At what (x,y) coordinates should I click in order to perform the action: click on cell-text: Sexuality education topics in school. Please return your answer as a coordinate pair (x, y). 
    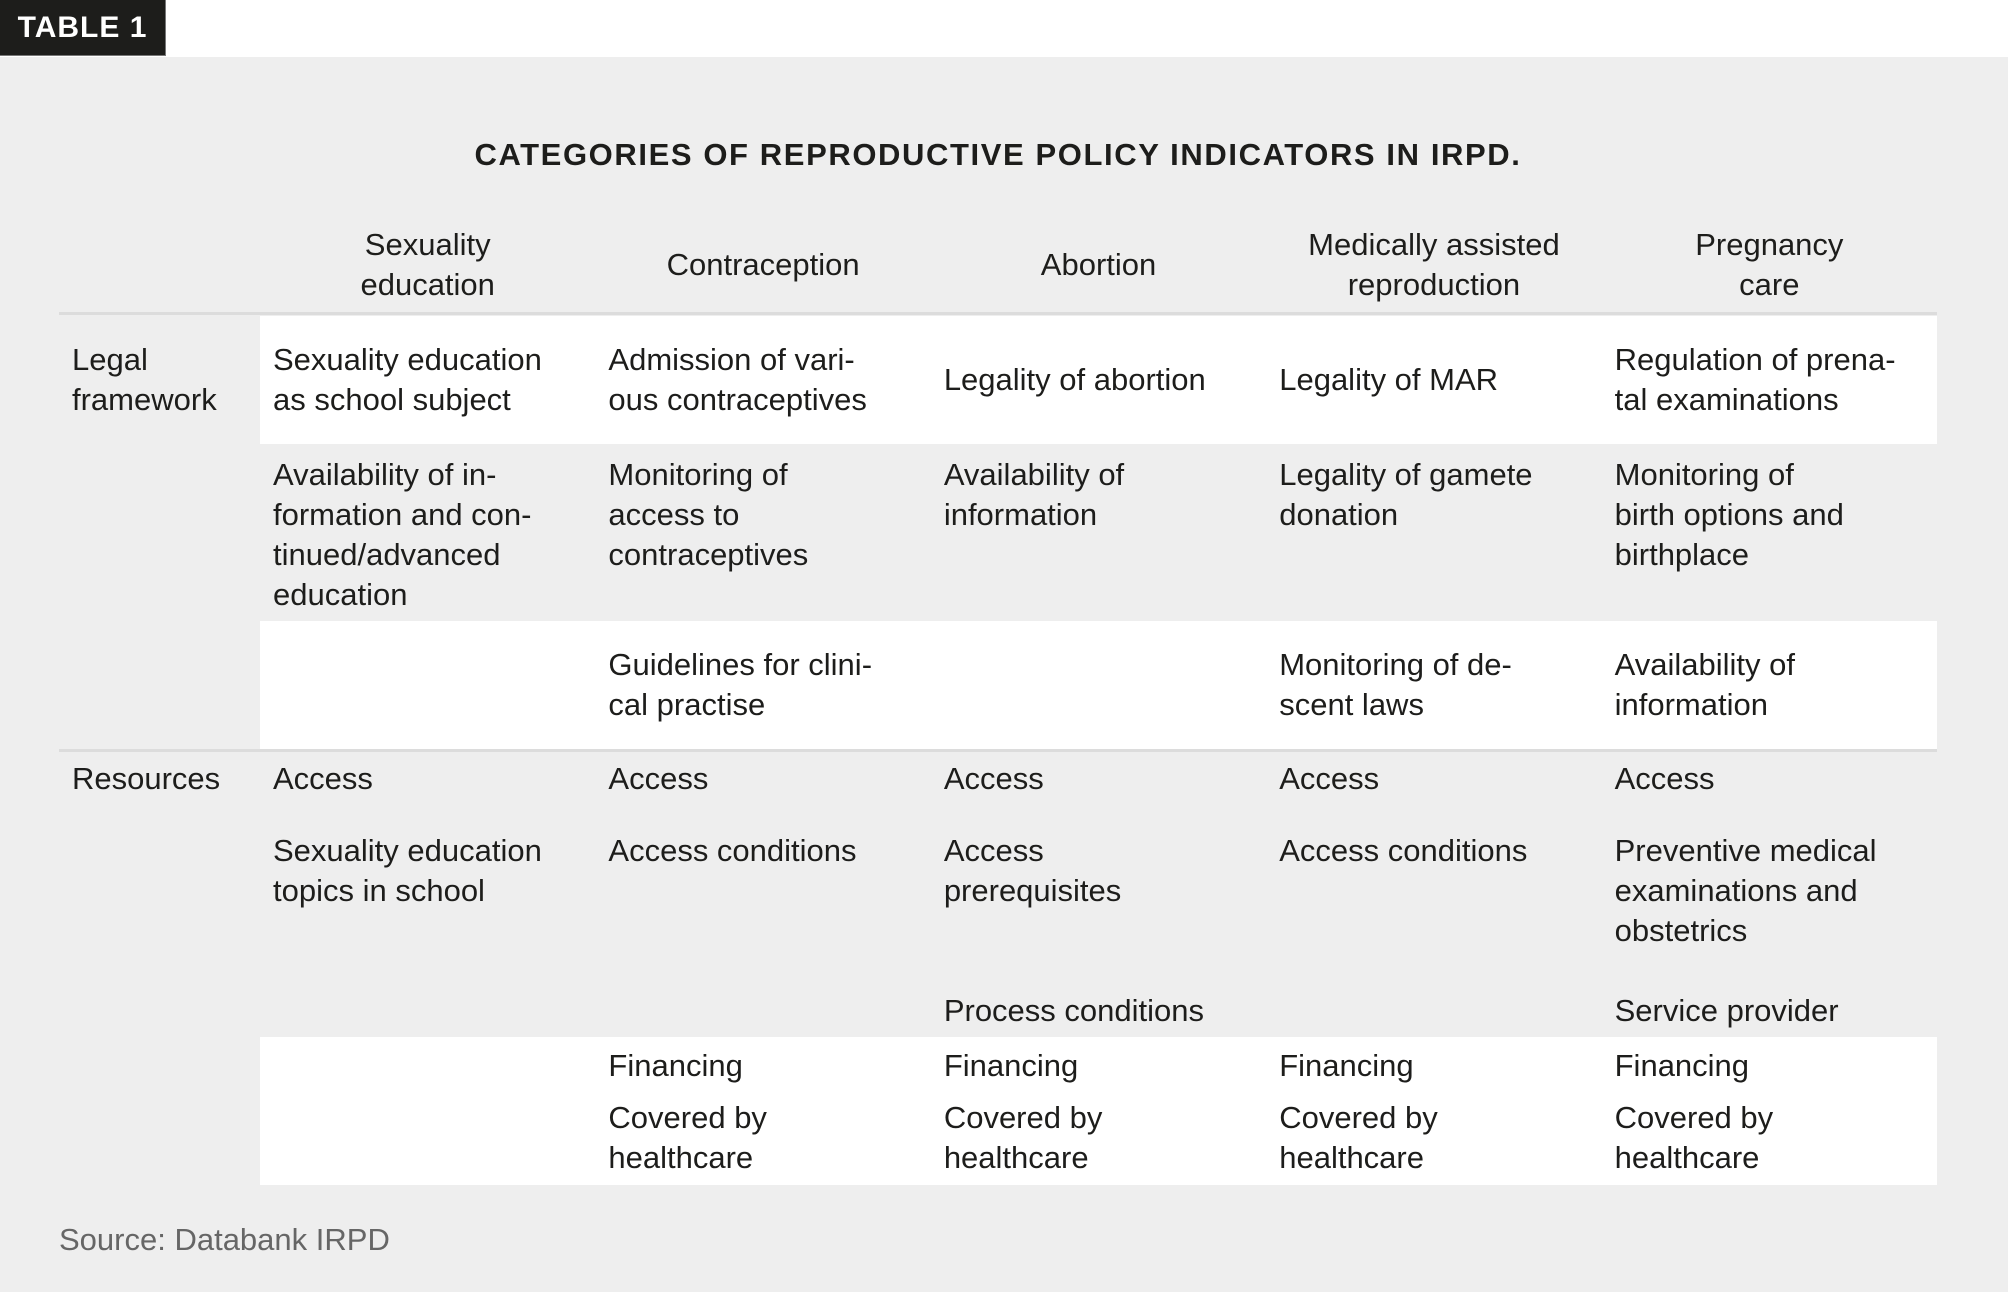
    Looking at the image, I should click on (407, 870).